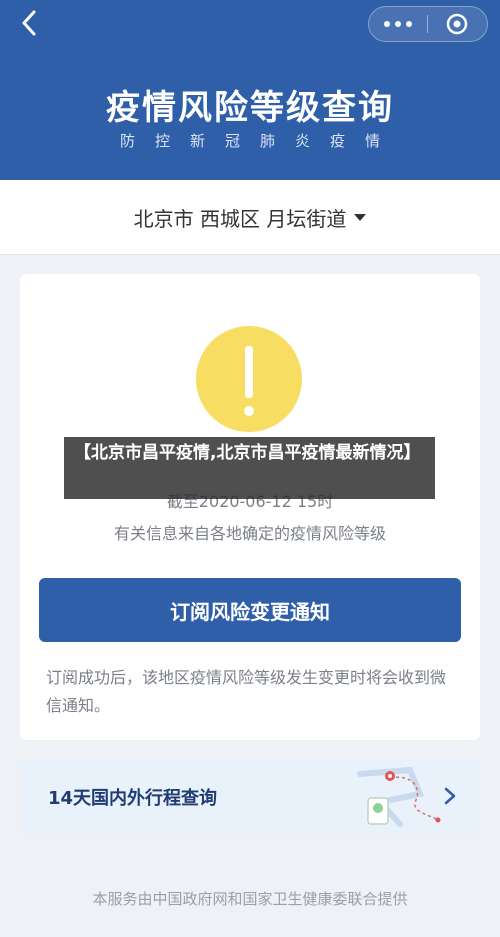  What do you see at coordinates (250, 899) in the screenshot?
I see `footer-credit: 本服务由中国政府网和国家卫生健康委联合提供` at bounding box center [250, 899].